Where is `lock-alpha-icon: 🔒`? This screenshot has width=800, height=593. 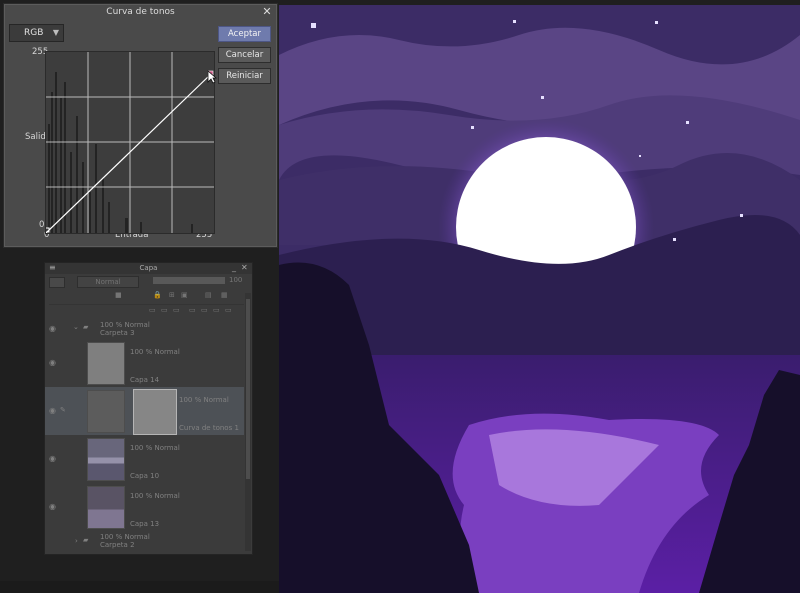
lock-alpha-icon: 🔒 is located at coordinates (157, 295).